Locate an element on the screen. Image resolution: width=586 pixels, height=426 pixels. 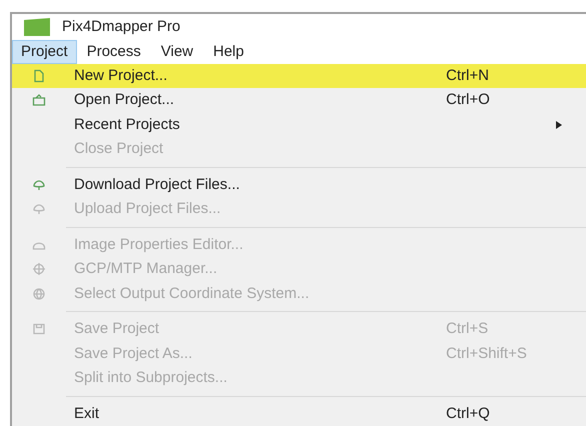
menu-title: Project is located at coordinates (44, 52).